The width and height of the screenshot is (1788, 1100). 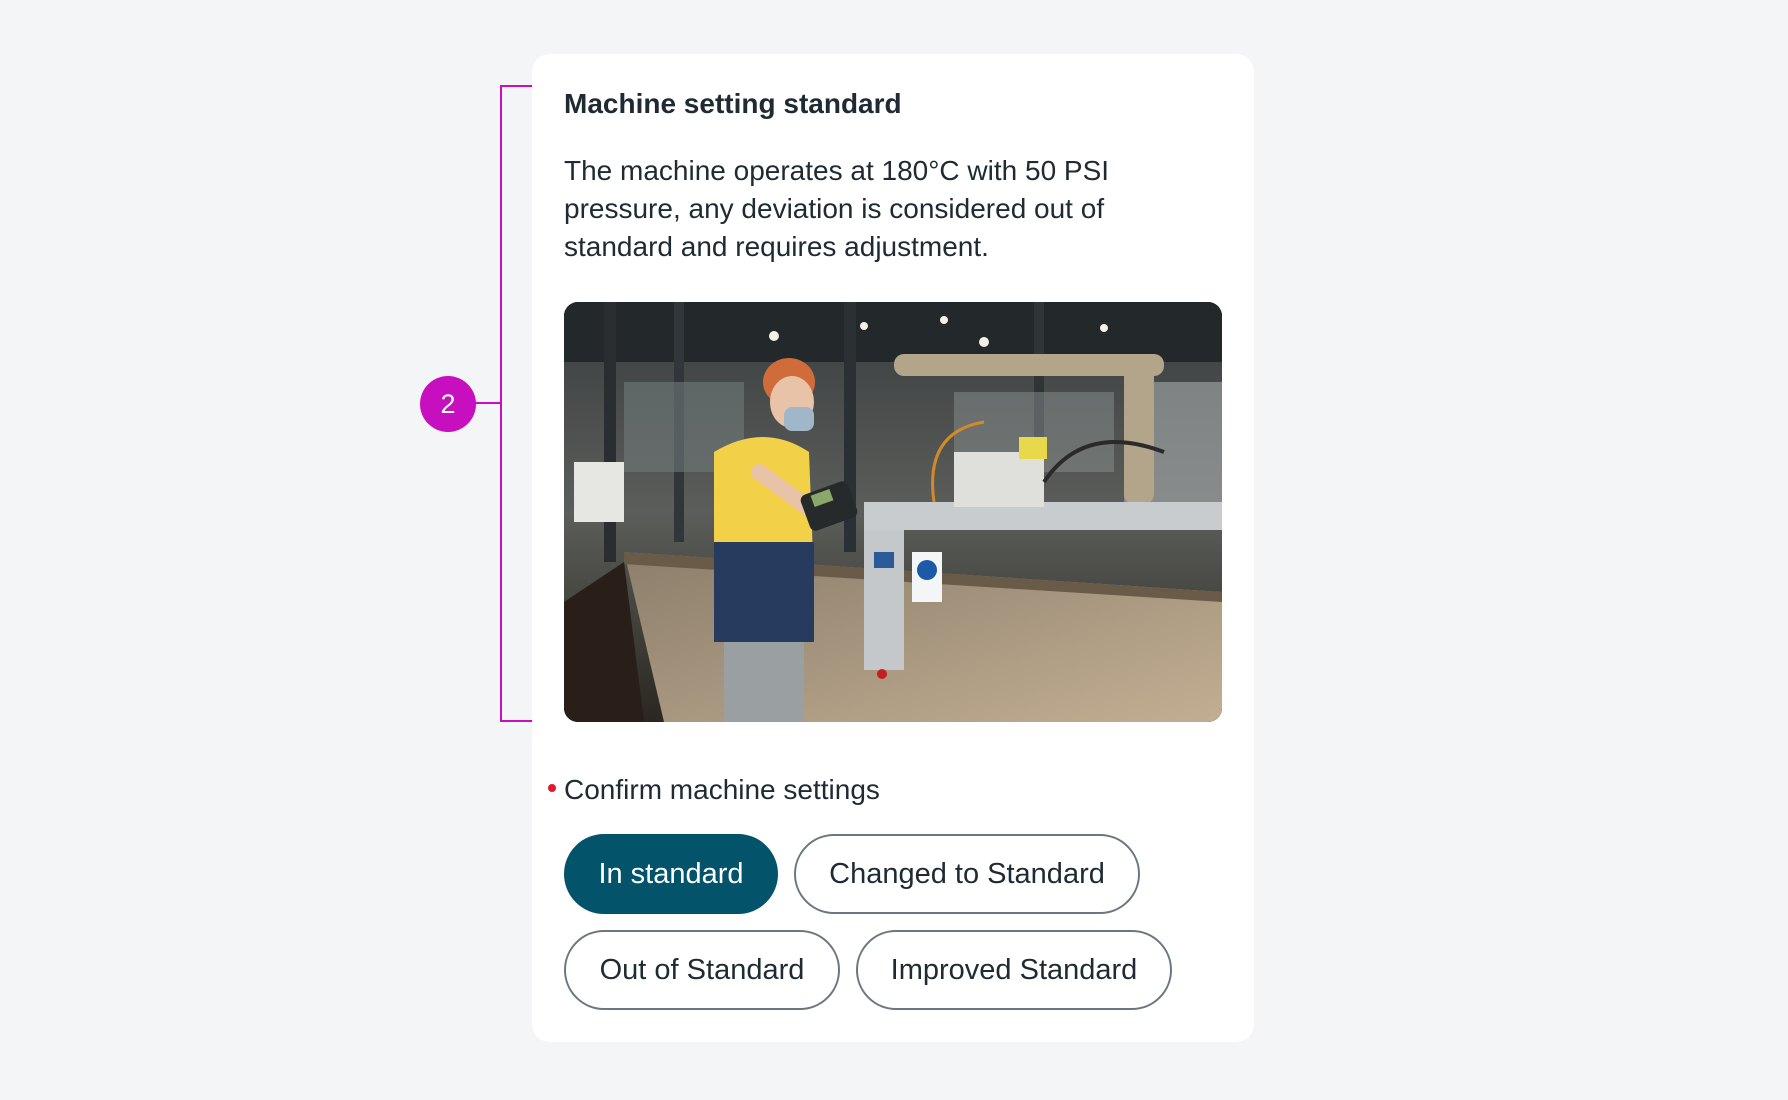 What do you see at coordinates (722, 789) in the screenshot?
I see `question-label: Confirm machine settings` at bounding box center [722, 789].